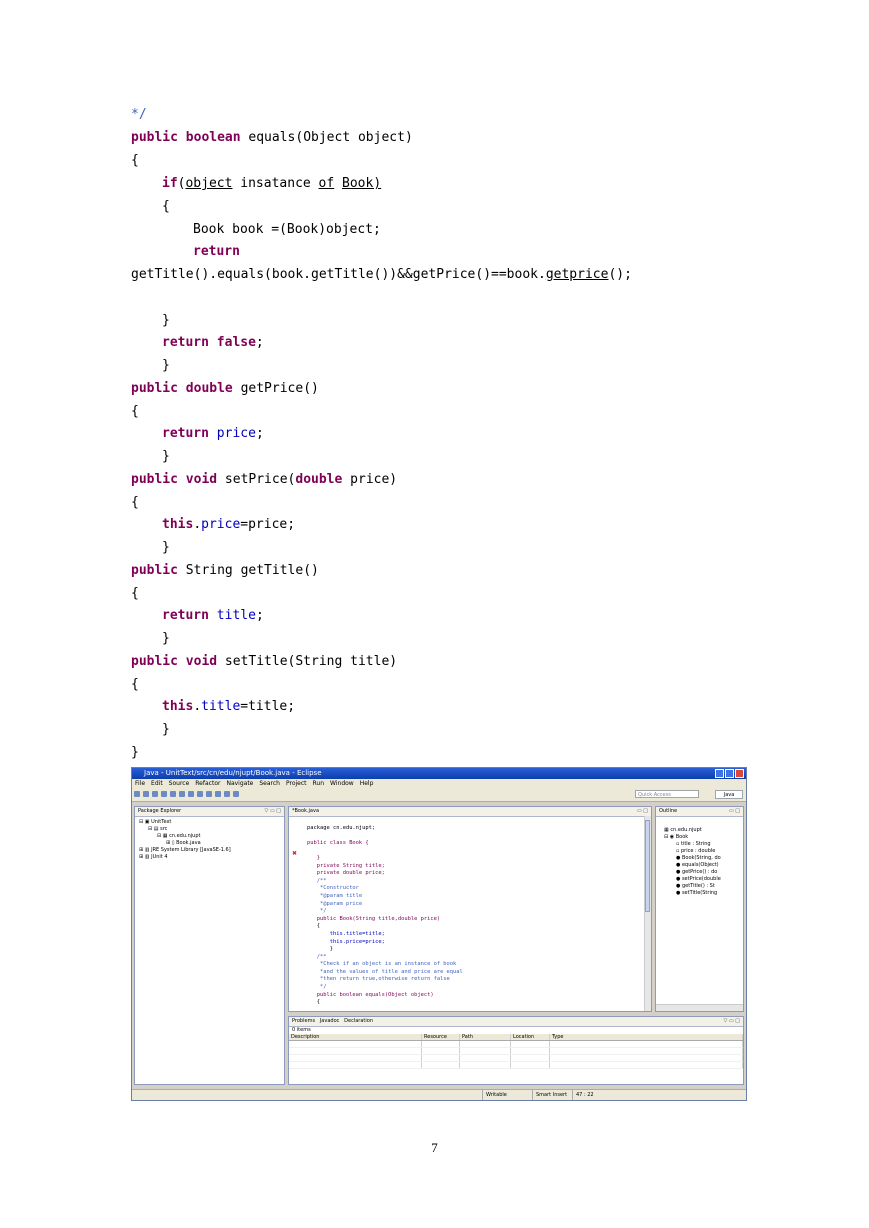 This screenshot has height=1228, width=869. I want to click on problems-tab-bar: Problems Javadoc Declaration ▽ ▭ □, so click(516, 1022).